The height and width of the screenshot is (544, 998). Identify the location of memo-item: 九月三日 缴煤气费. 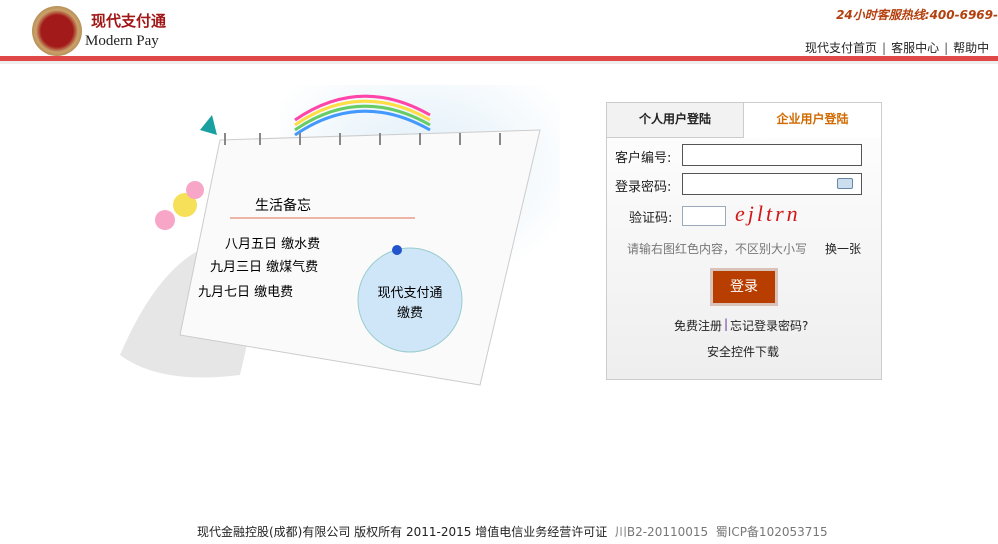
(264, 267).